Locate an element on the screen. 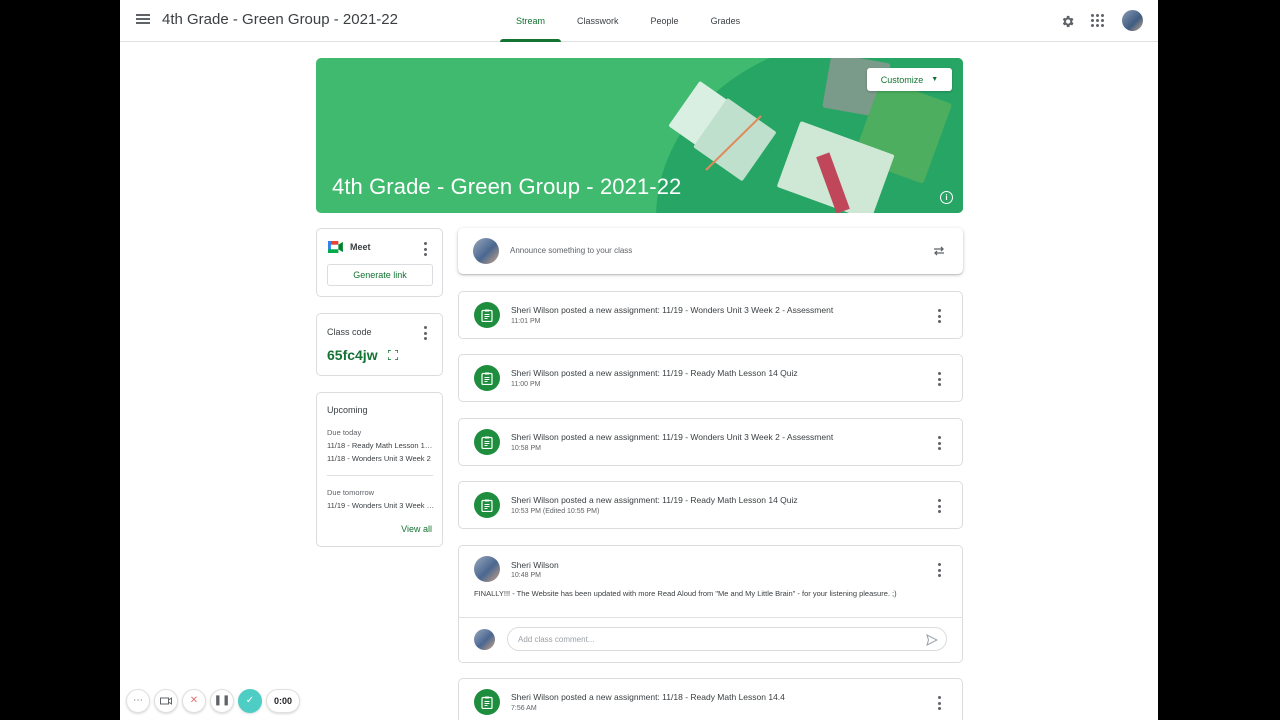  finish-recording-icon: ✓ is located at coordinates (250, 700).